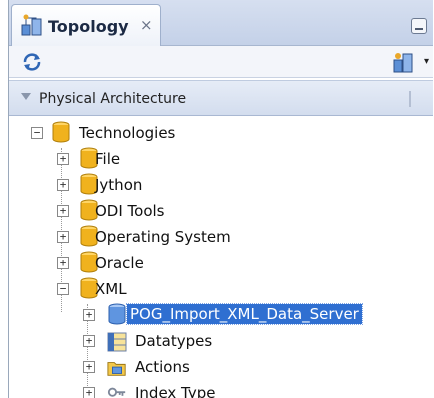  What do you see at coordinates (245, 211) in the screenshot?
I see `tree-node-odi-tools: + ODI Tools` at bounding box center [245, 211].